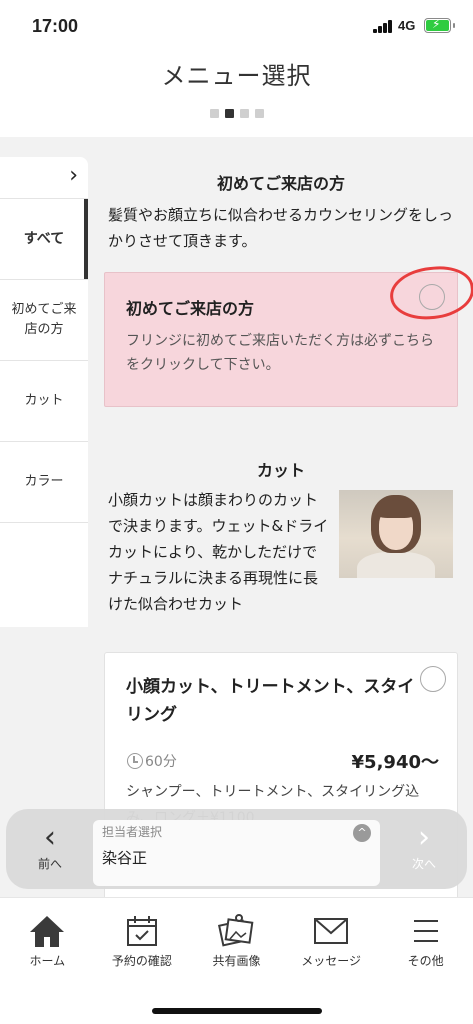 The height and width of the screenshot is (1024, 473). What do you see at coordinates (142, 931) in the screenshot?
I see `calendar-icon` at bounding box center [142, 931].